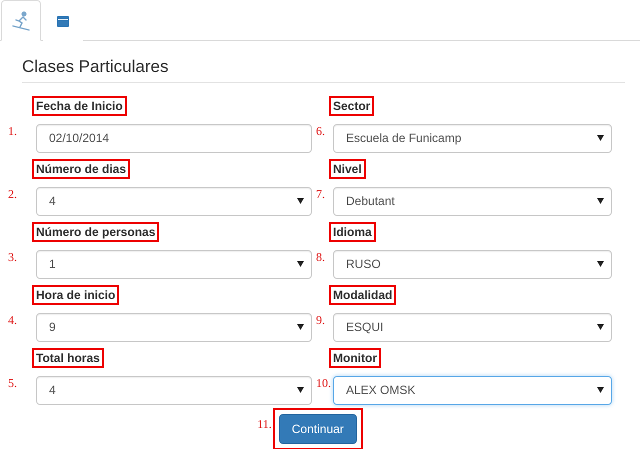 The width and height of the screenshot is (640, 449). What do you see at coordinates (323, 70) in the screenshot?
I see `section-title: Clases Particulares` at bounding box center [323, 70].